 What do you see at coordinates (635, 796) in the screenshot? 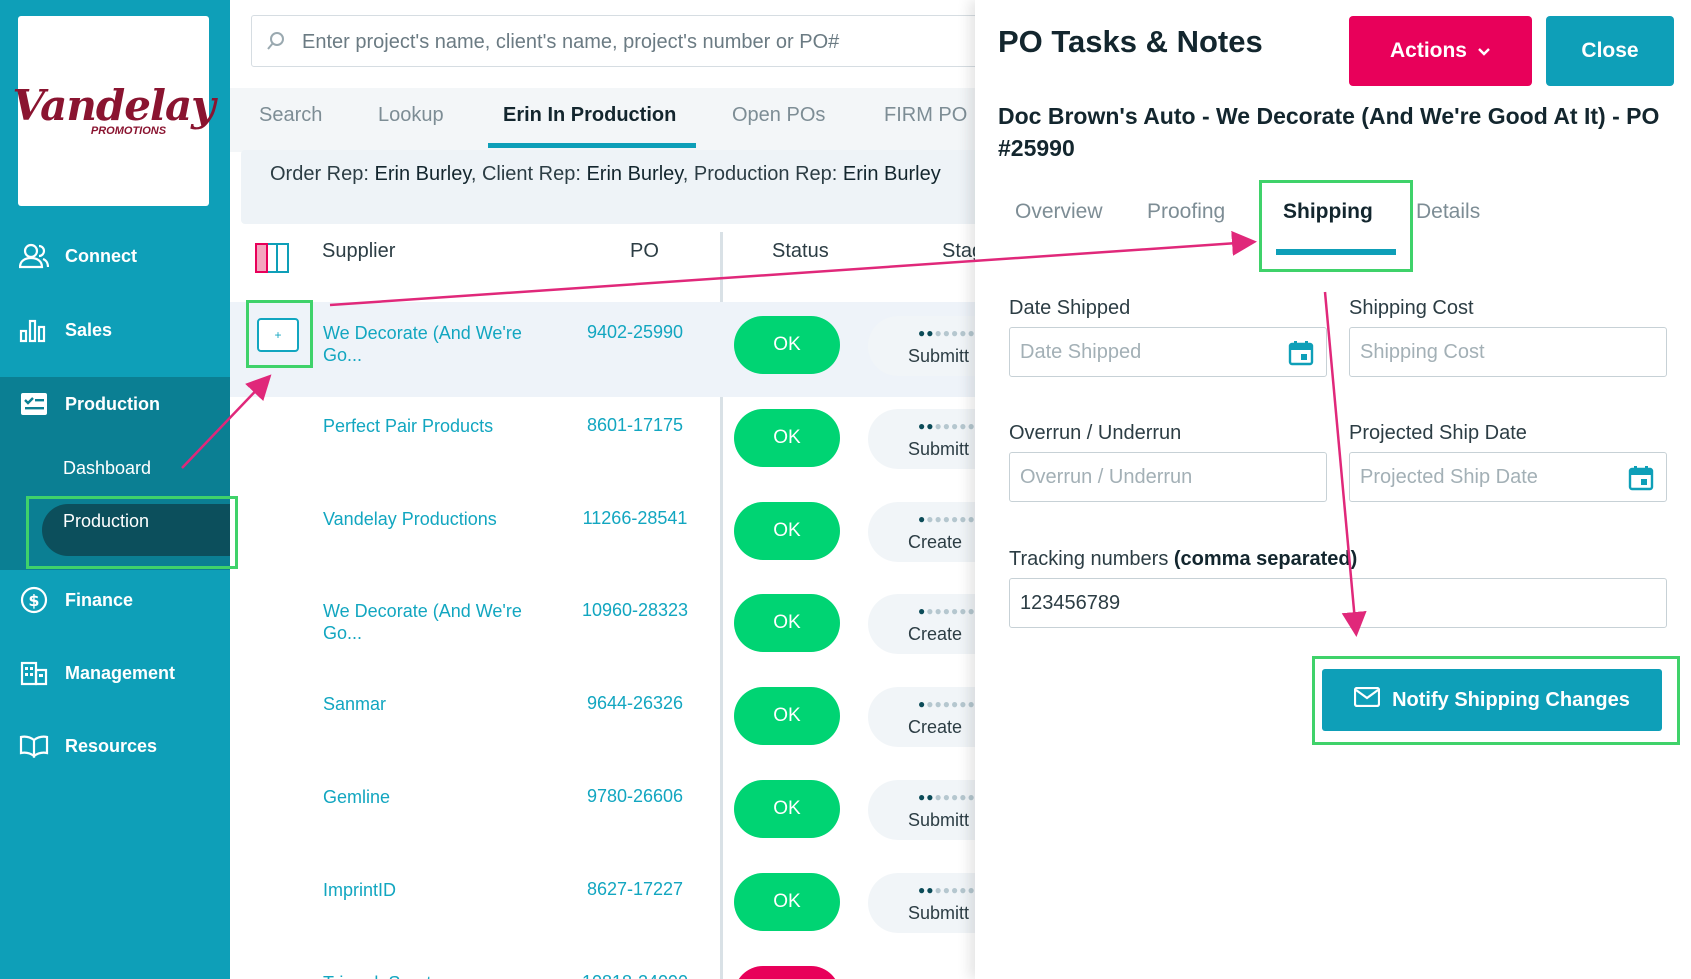
I see `po-number-link: 9780-26606` at bounding box center [635, 796].